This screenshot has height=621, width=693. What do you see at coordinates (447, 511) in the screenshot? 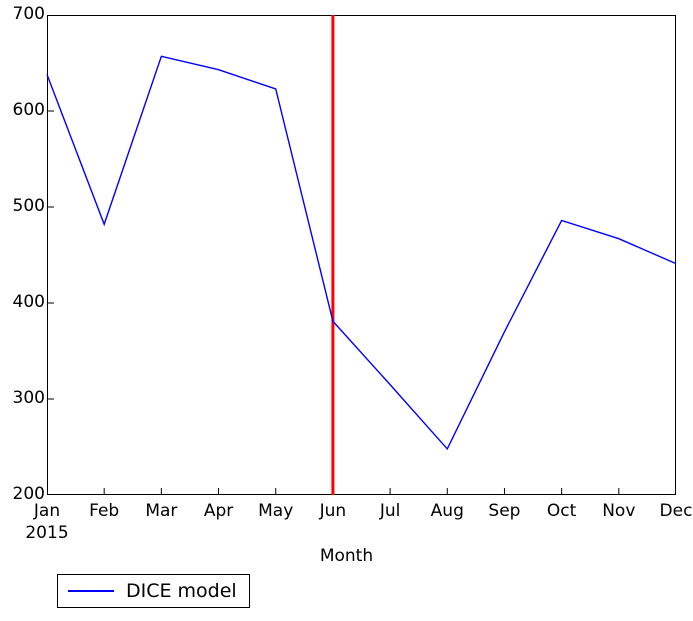
I see `x-tick-label: Aug` at bounding box center [447, 511].